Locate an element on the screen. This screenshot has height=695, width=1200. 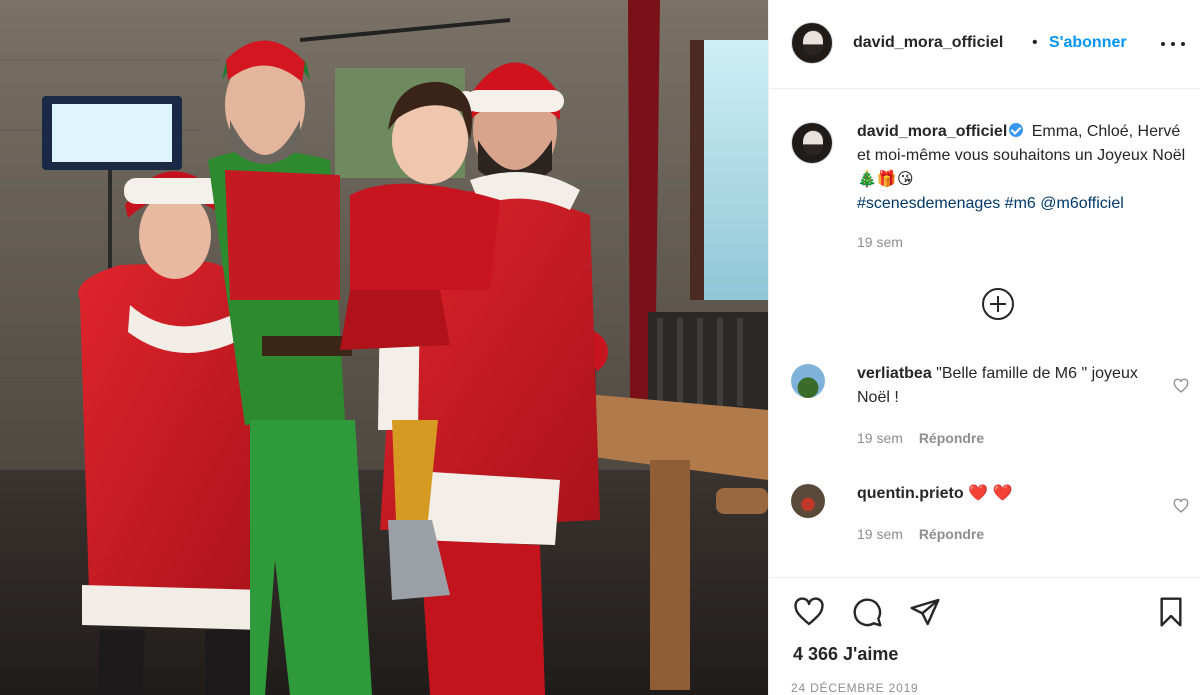
mention-link: @m6officiel is located at coordinates (1082, 203).